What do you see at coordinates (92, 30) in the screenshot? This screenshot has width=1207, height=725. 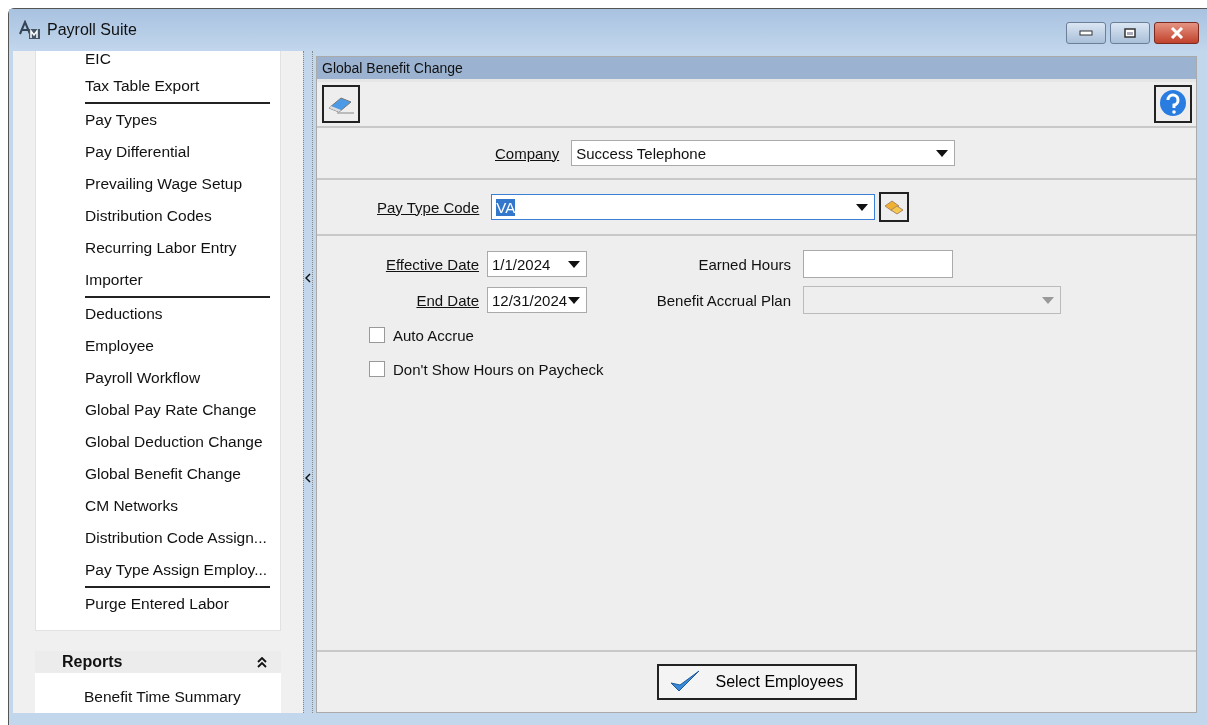 I see `window-title: Payroll Suite` at bounding box center [92, 30].